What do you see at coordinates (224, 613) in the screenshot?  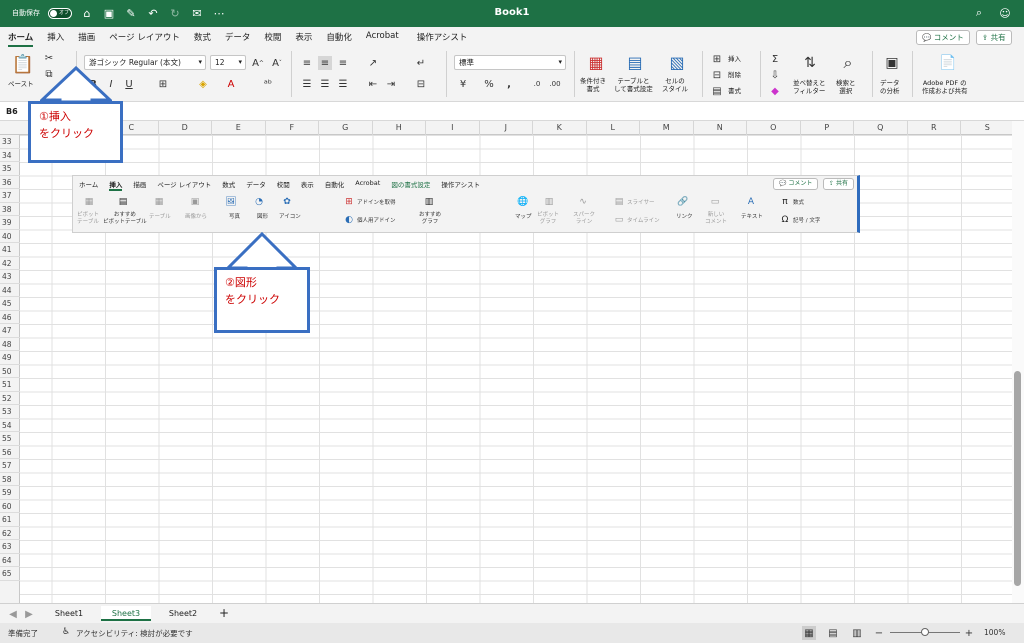 I see `add-sheet-button: +` at bounding box center [224, 613].